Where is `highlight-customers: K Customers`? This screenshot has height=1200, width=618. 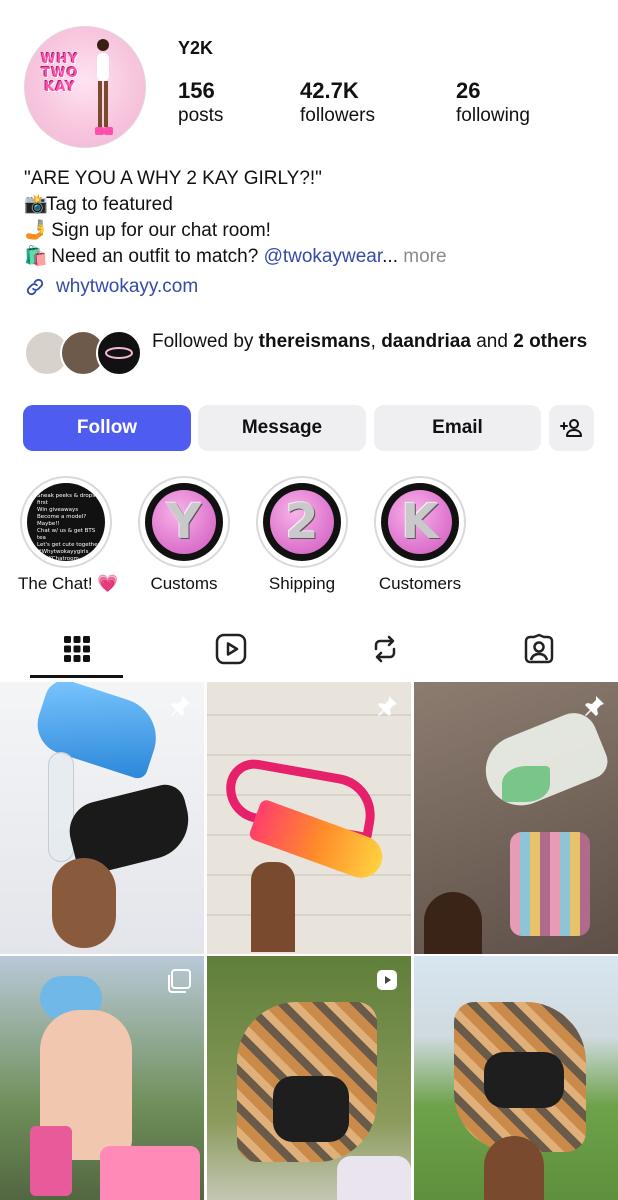
highlight-customers: K Customers is located at coordinates (420, 535).